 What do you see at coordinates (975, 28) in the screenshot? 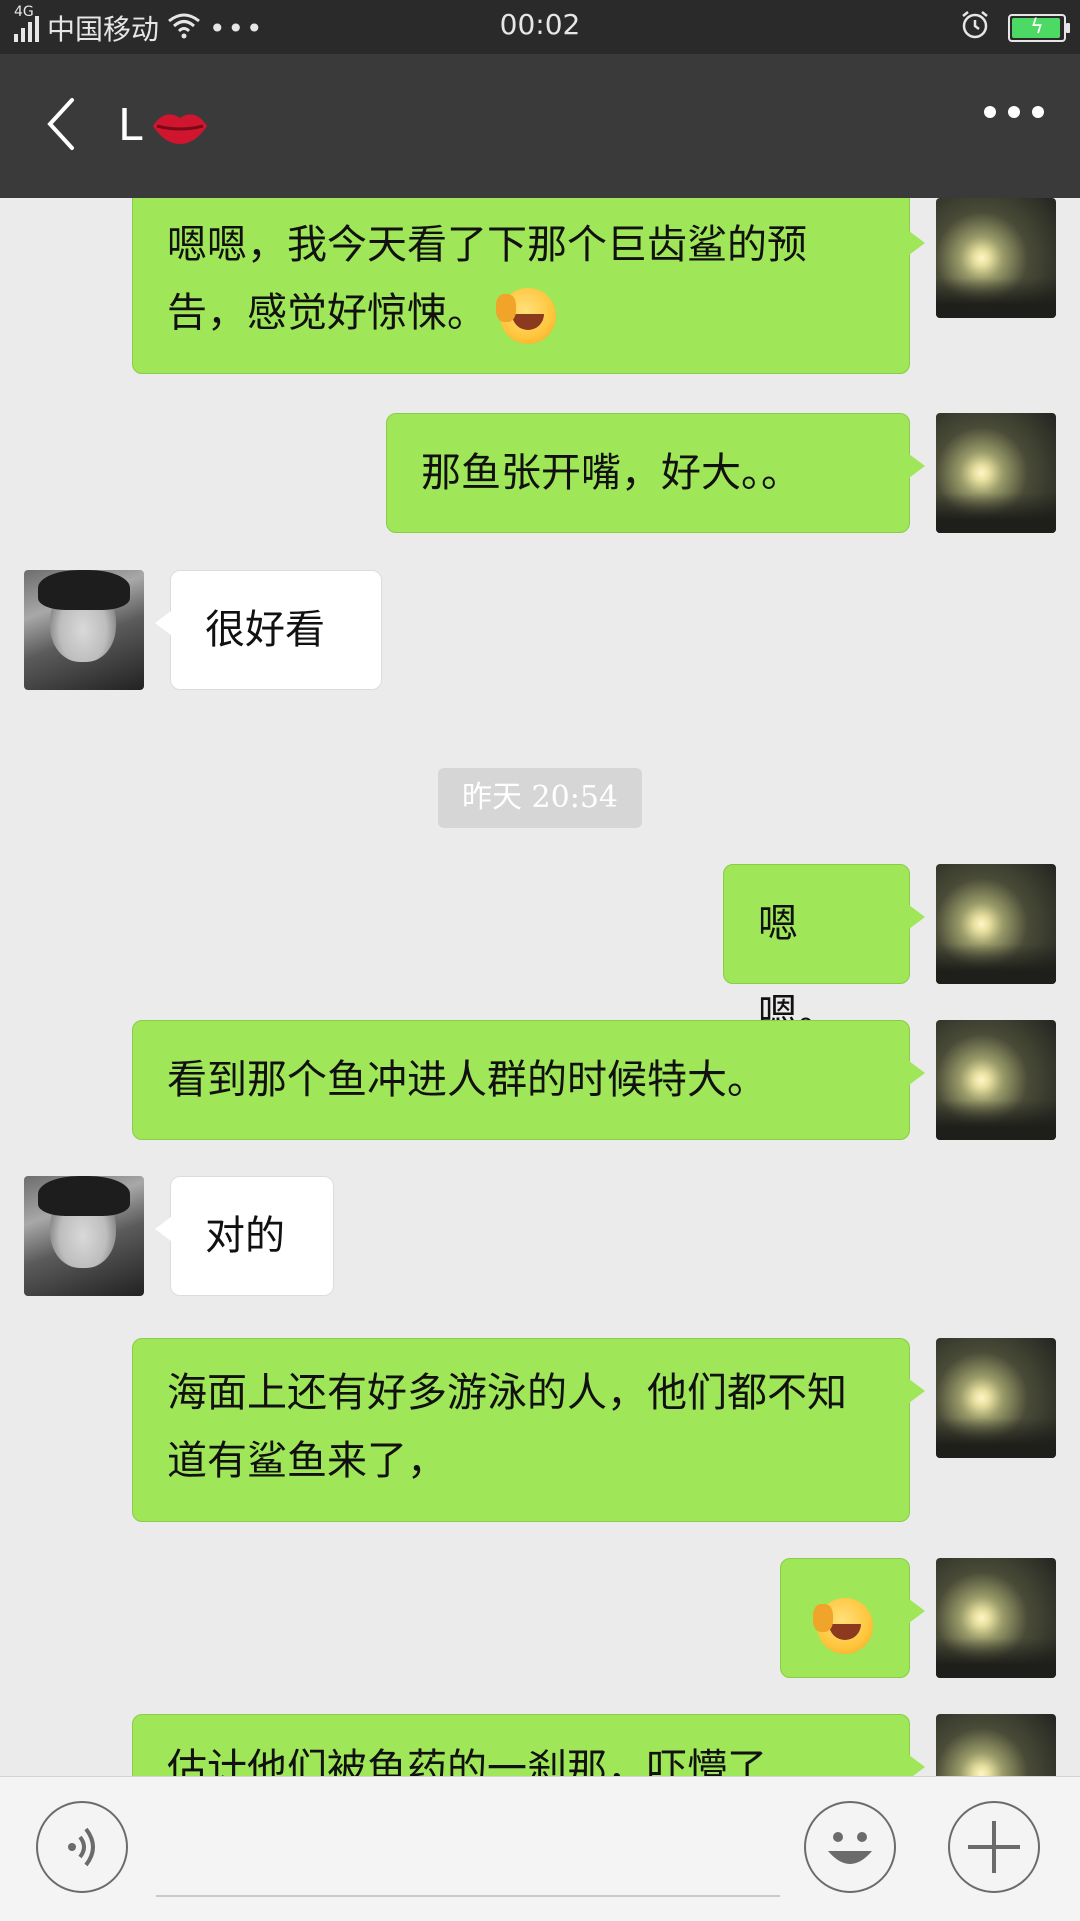
I see `alarm-icon` at bounding box center [975, 28].